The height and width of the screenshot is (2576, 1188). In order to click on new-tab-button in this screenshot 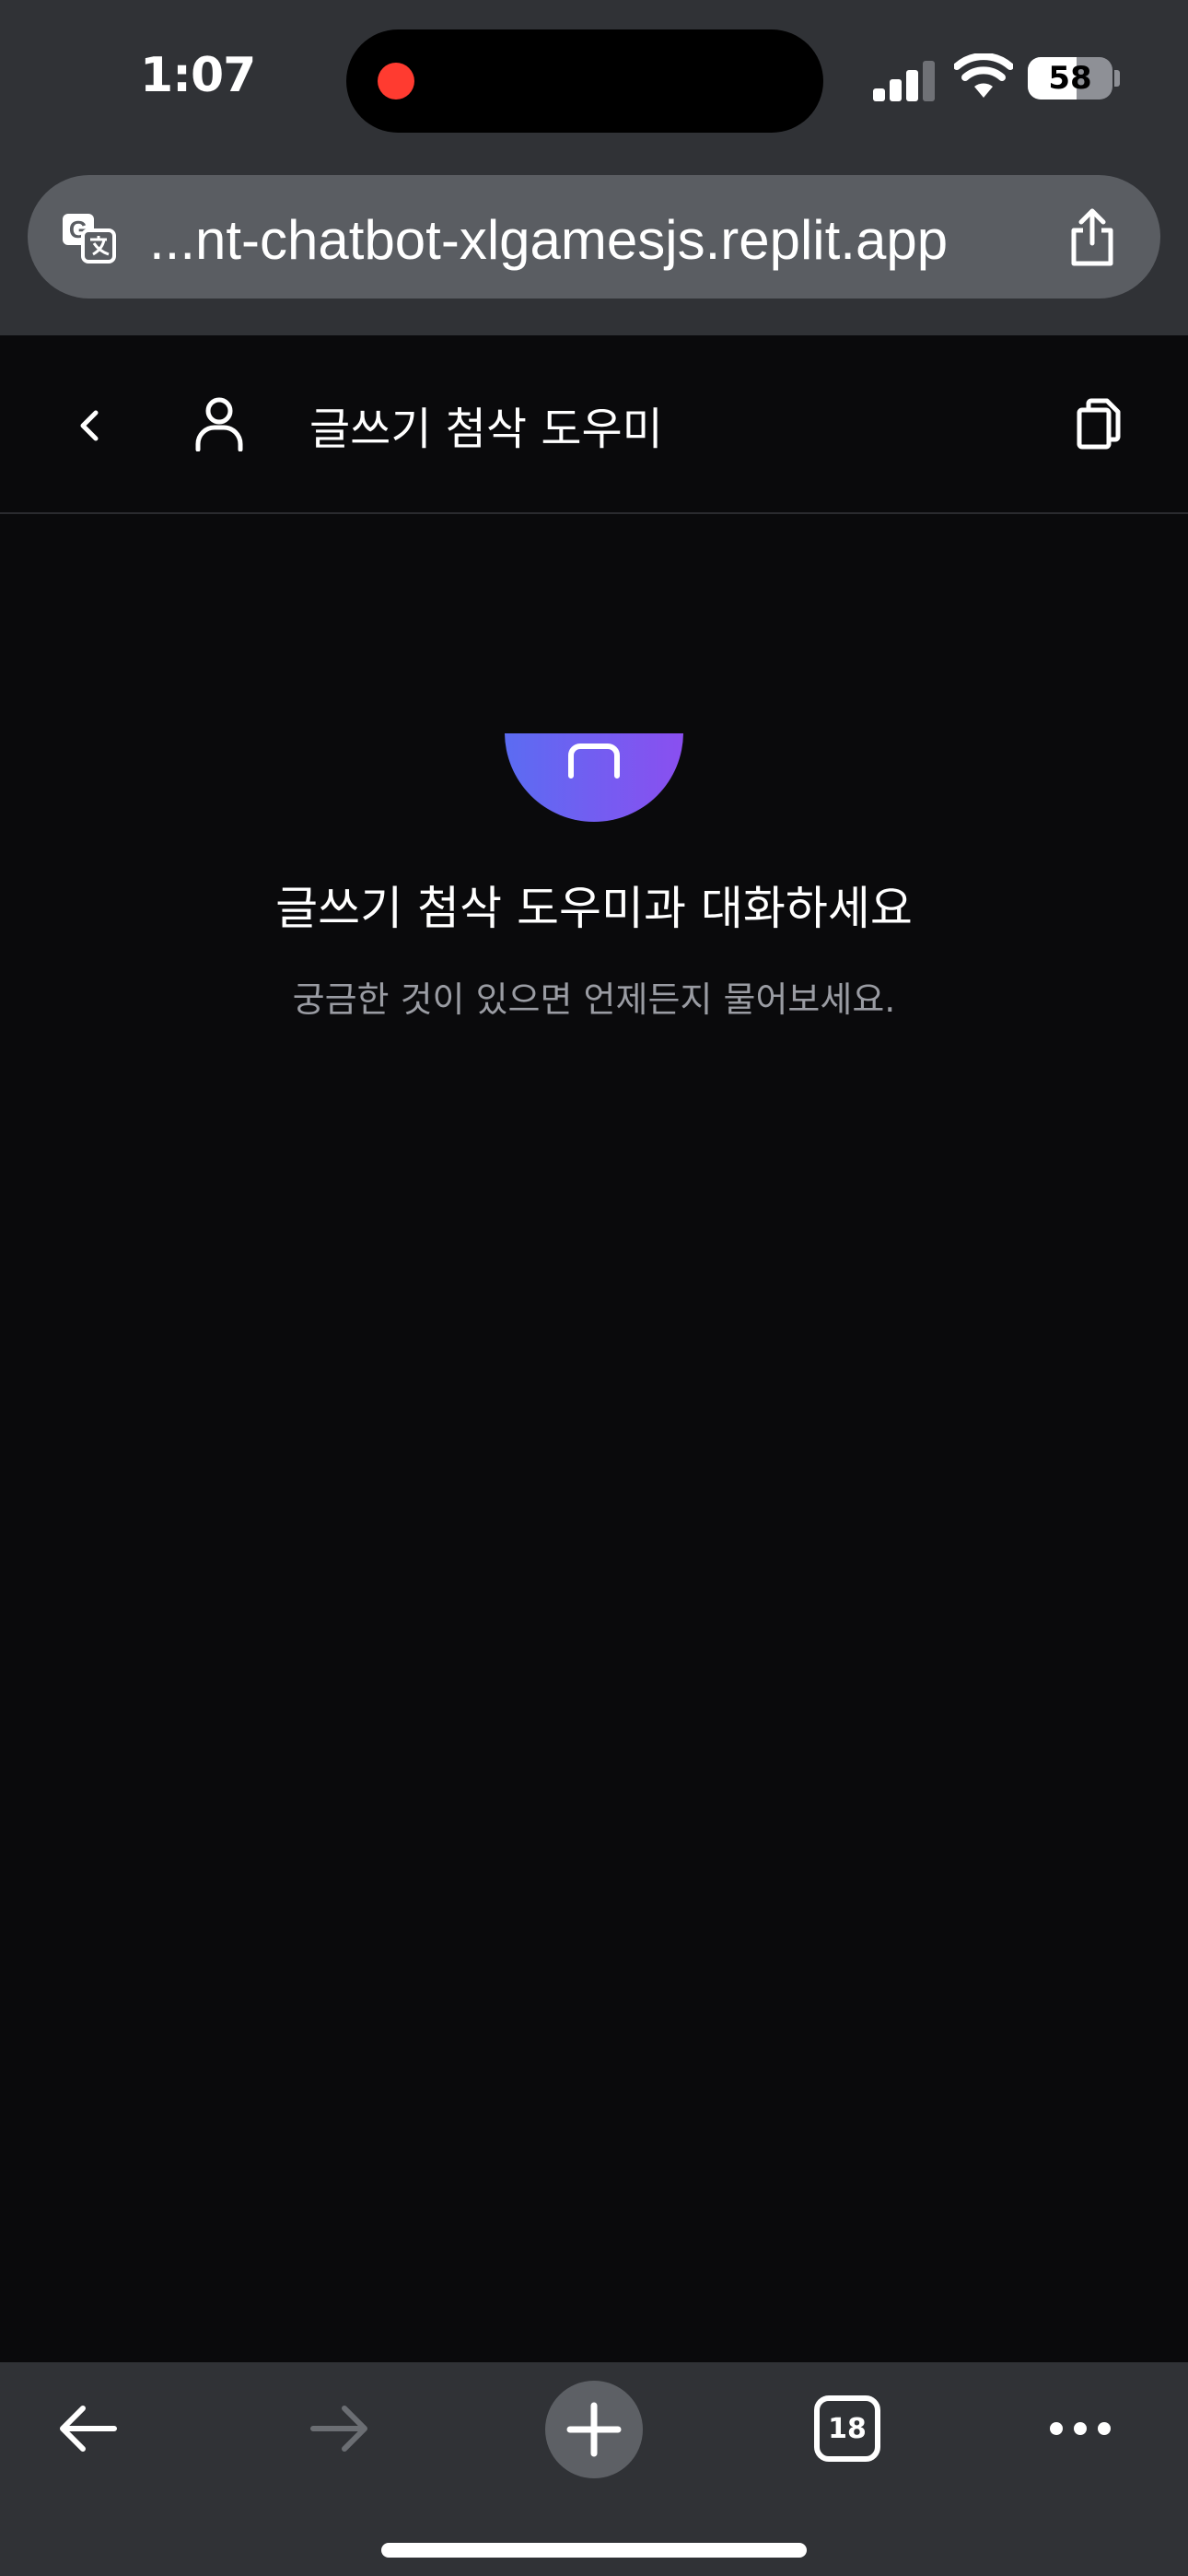, I will do `click(594, 2429)`.